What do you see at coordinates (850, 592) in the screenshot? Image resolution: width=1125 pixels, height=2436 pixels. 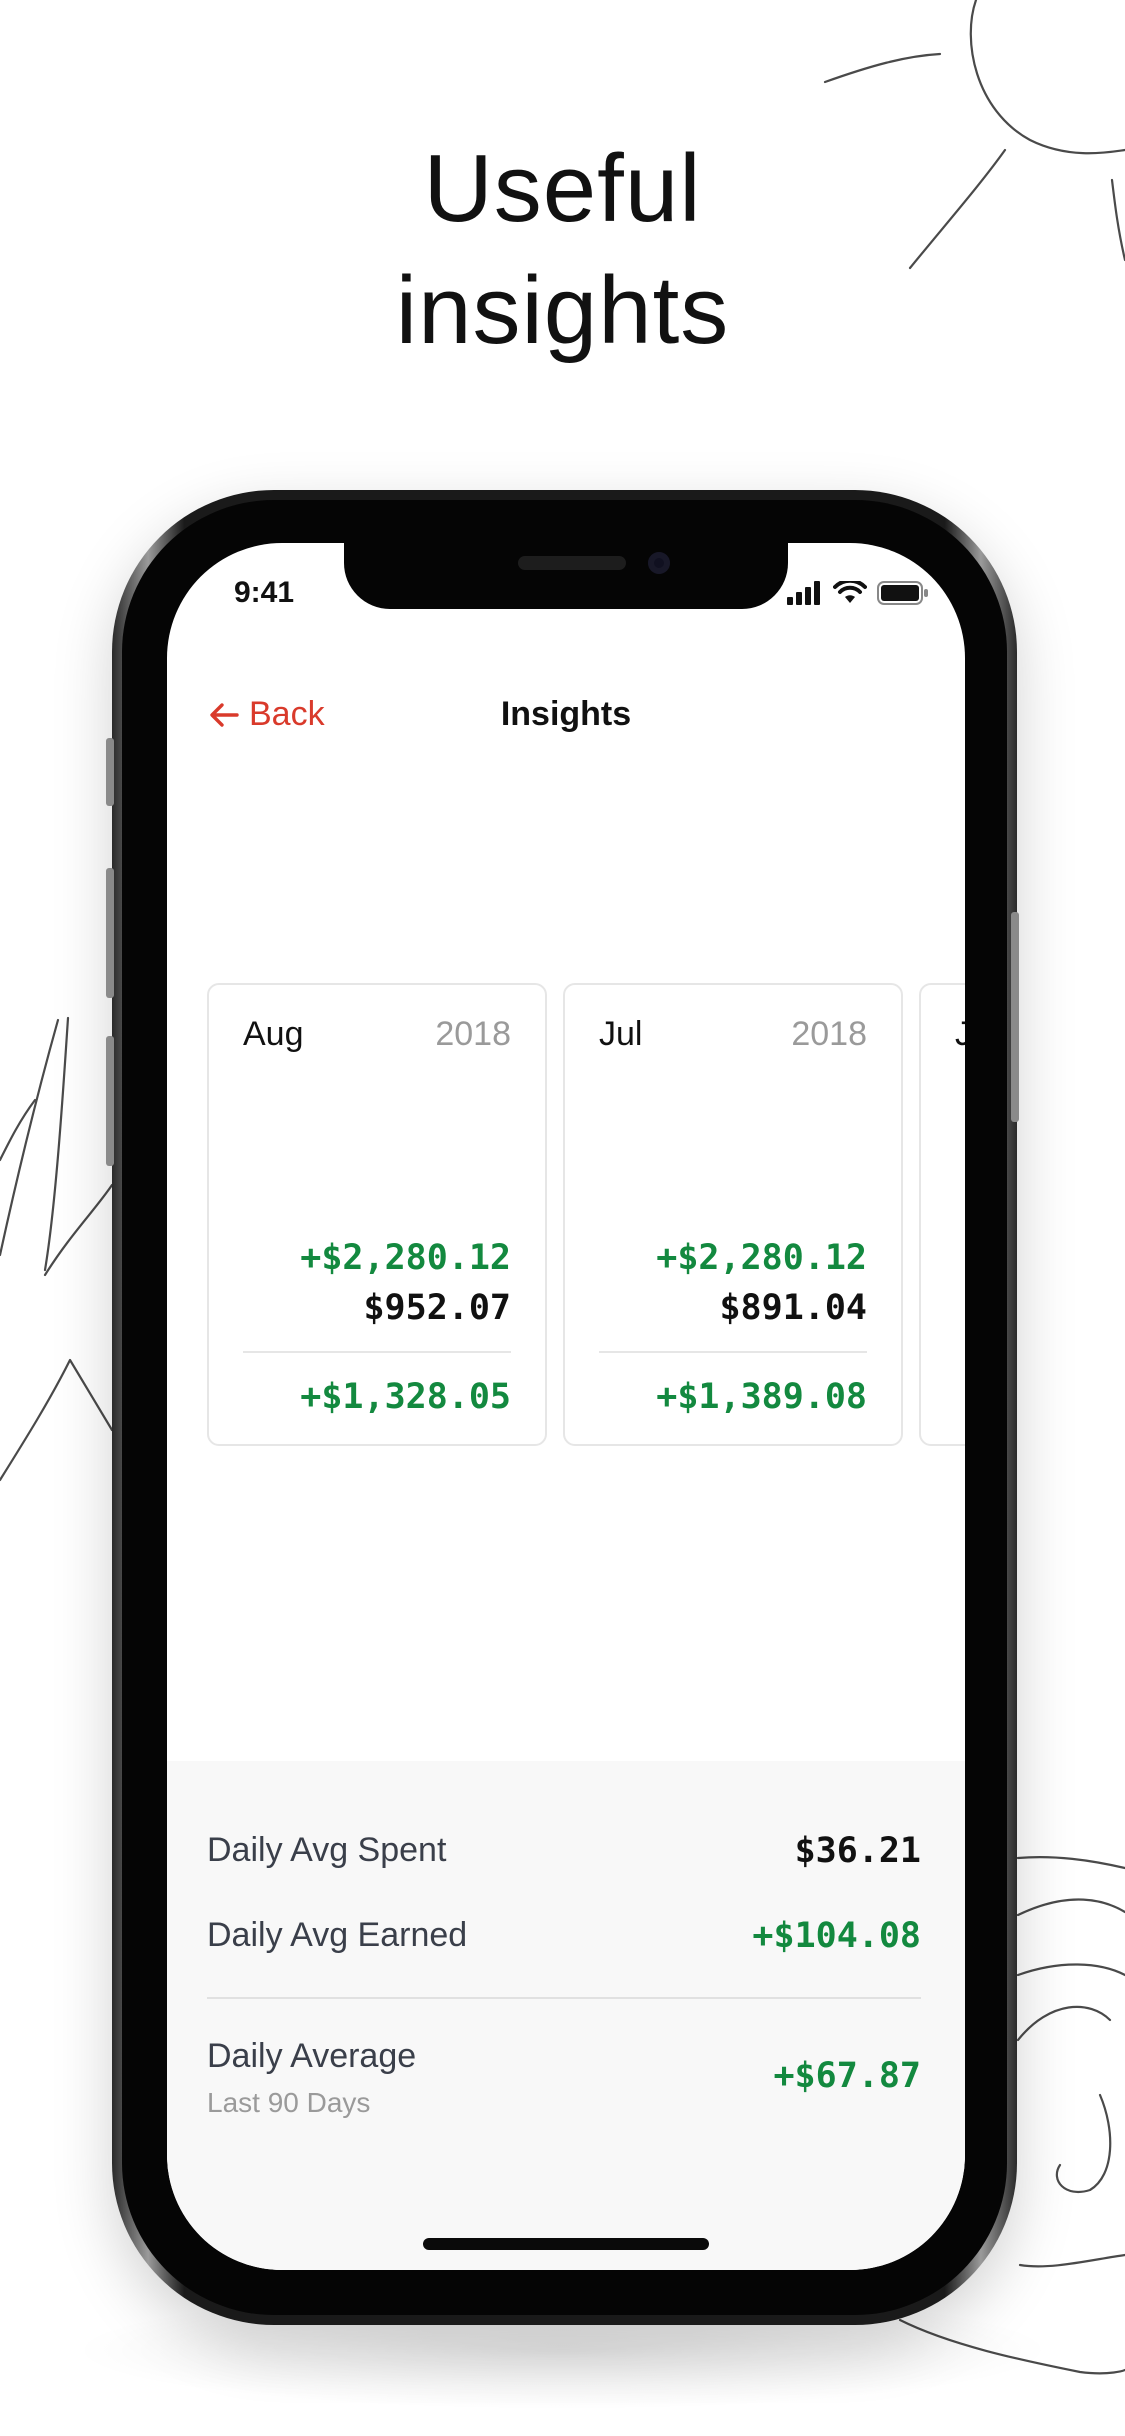 I see `wifi-icon` at bounding box center [850, 592].